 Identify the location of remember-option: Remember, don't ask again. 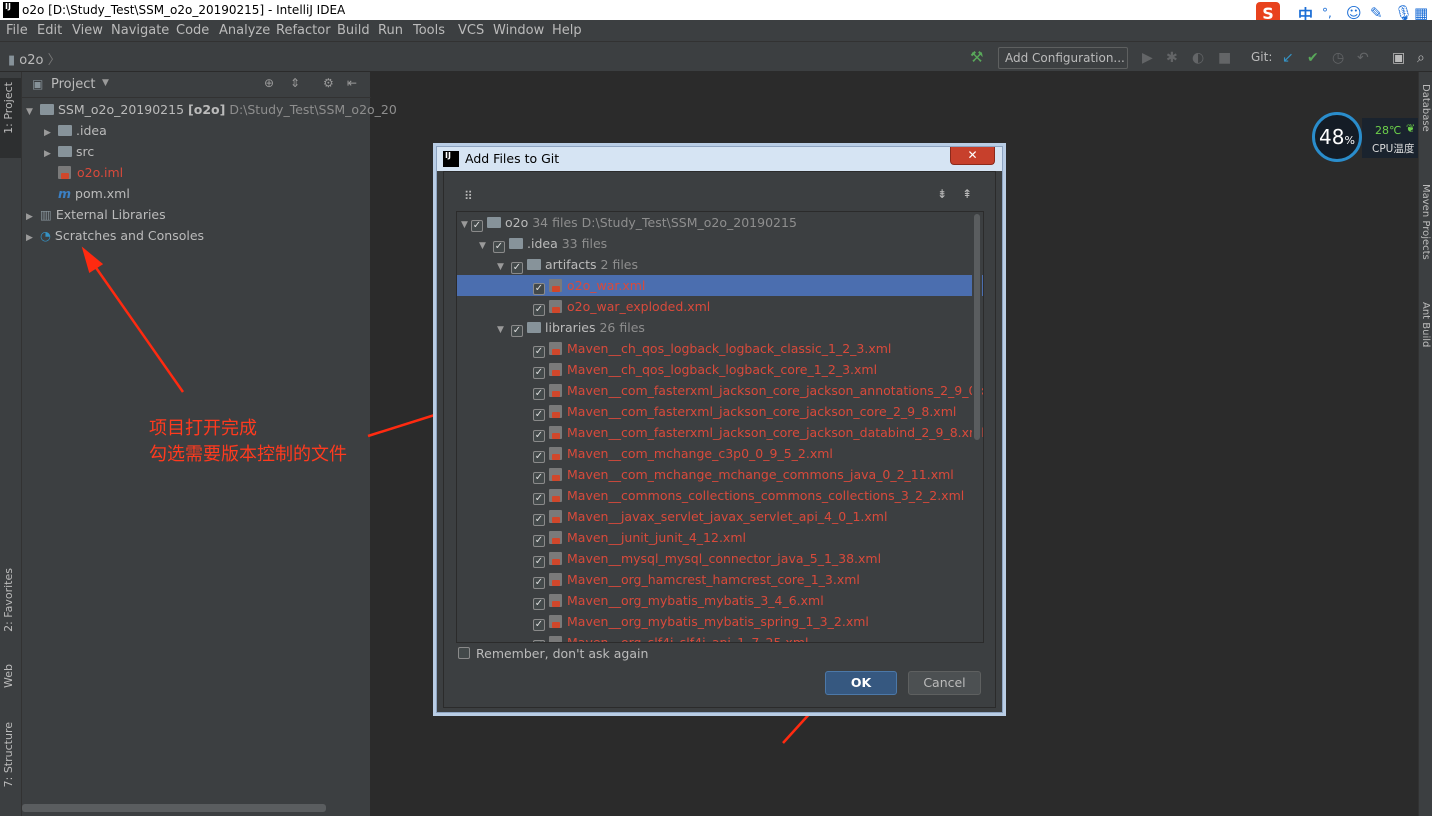
(553, 654).